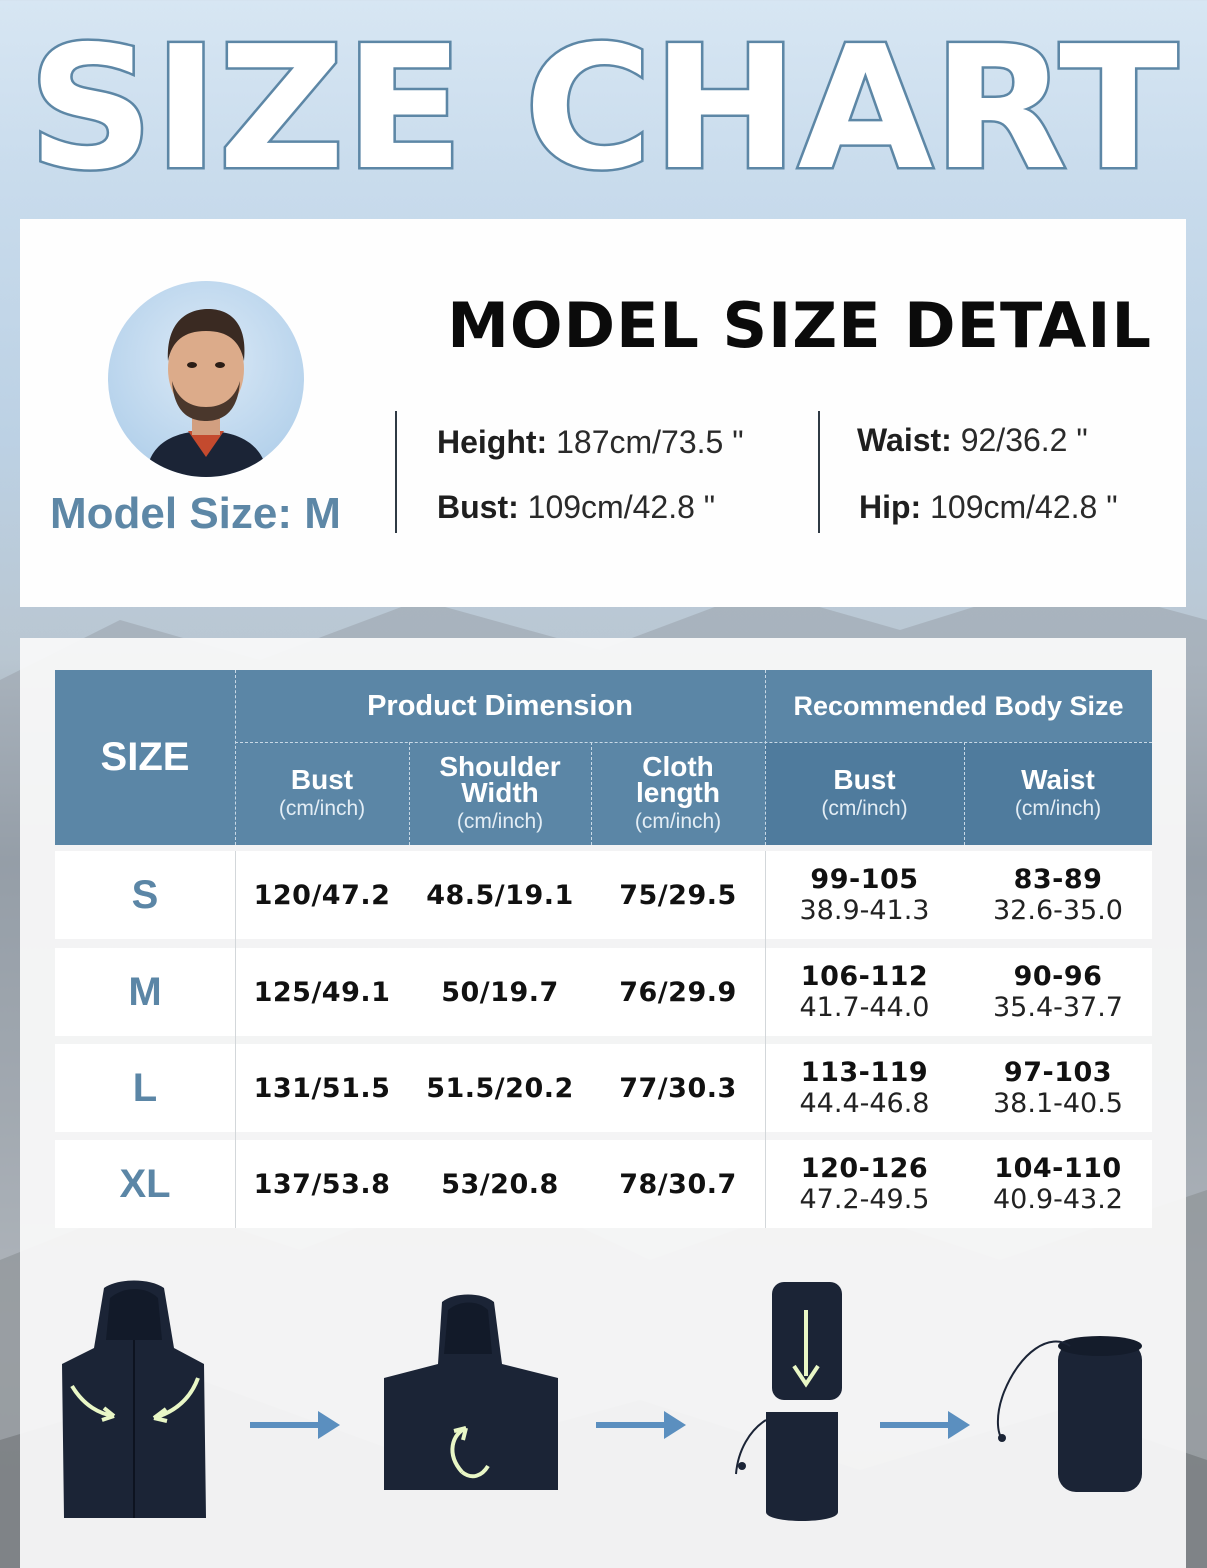  Describe the element at coordinates (890, 507) in the screenshot. I see `measure-label: Hip:` at that location.